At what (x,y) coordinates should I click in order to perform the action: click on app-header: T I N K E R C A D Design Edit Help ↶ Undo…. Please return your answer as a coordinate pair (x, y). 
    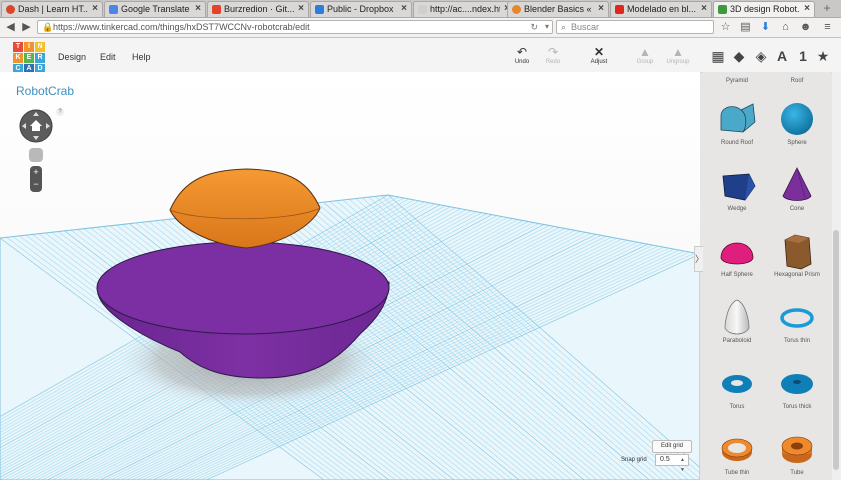
    Looking at the image, I should click on (420, 56).